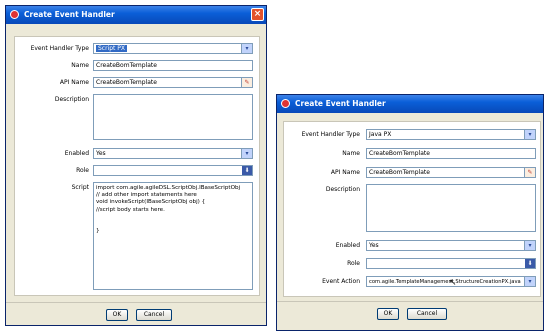  What do you see at coordinates (69, 14) in the screenshot?
I see `left-dialog-title: Create Event Handler` at bounding box center [69, 14].